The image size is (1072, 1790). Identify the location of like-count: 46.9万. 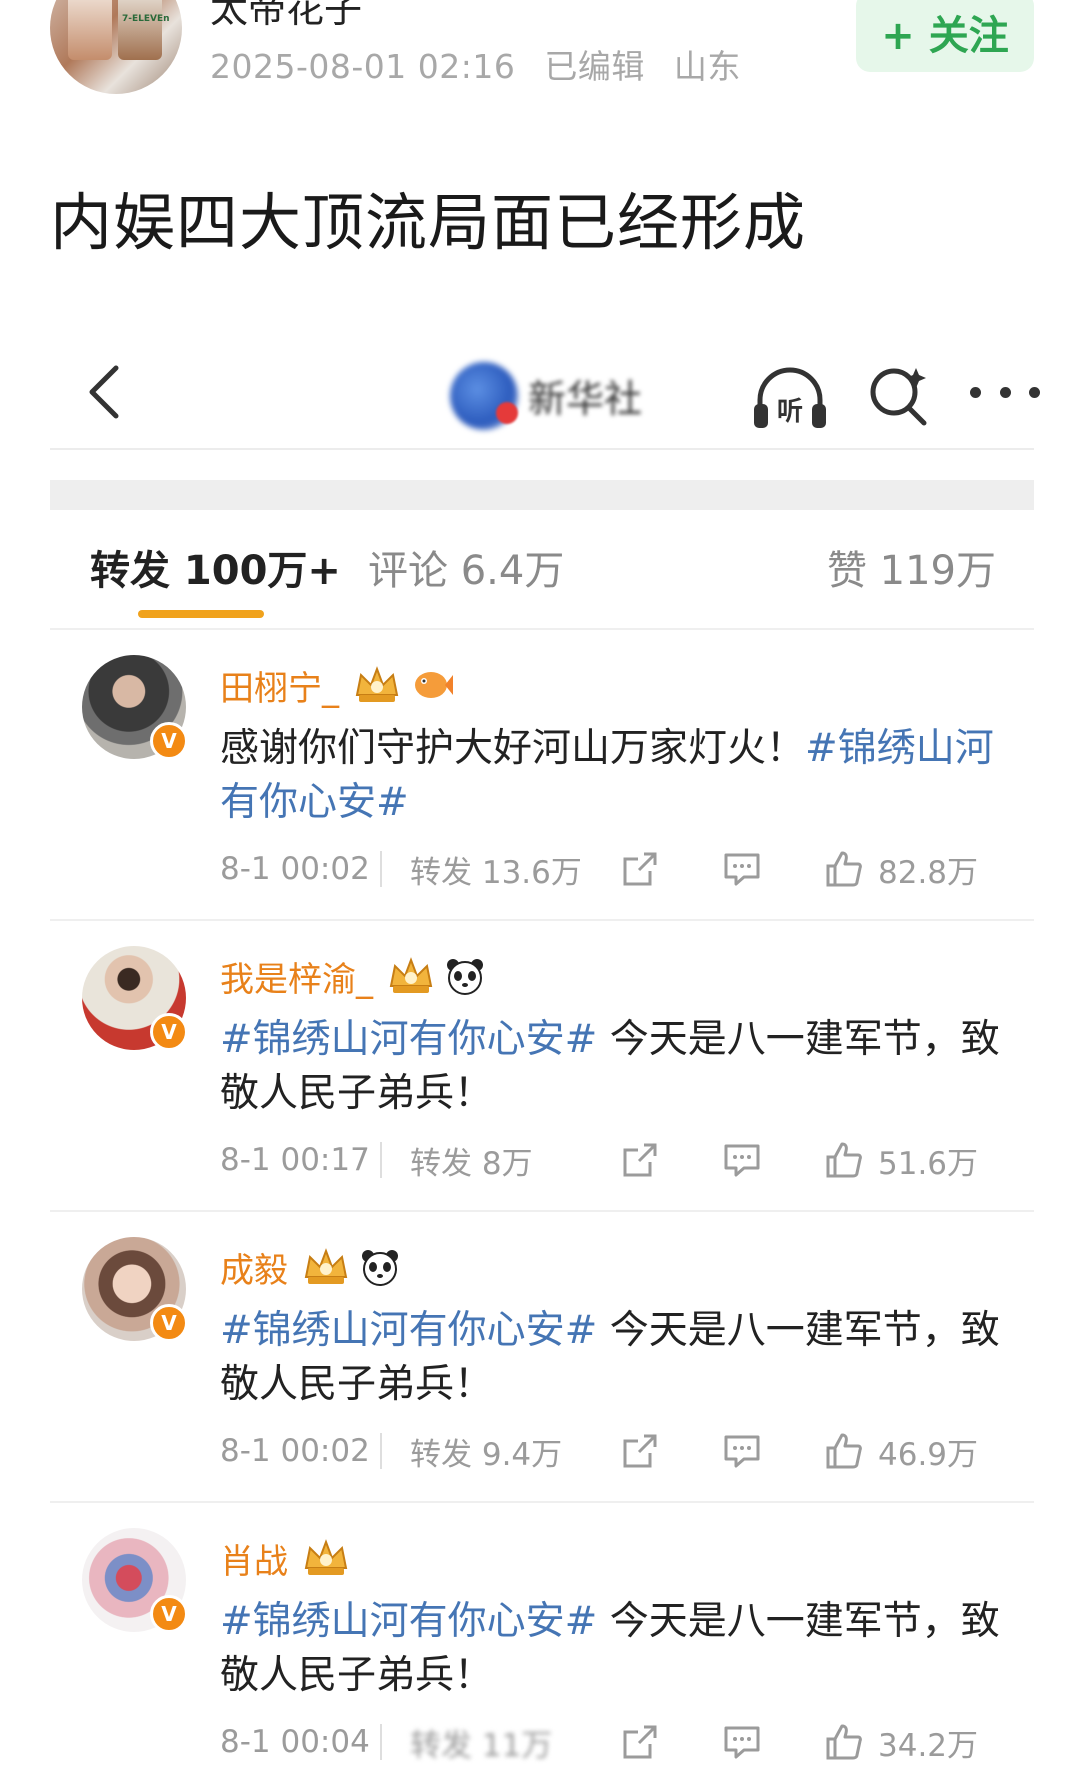
(928, 1454).